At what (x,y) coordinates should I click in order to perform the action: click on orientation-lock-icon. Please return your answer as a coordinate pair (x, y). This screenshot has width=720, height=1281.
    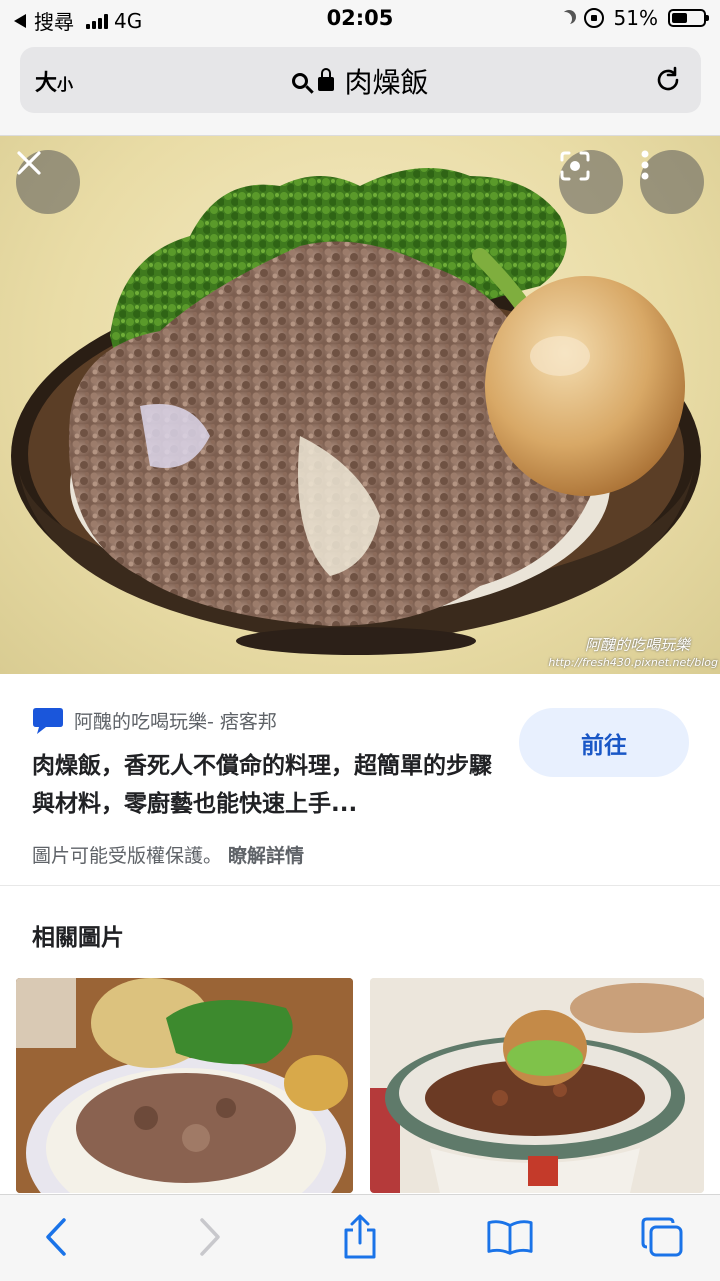
    Looking at the image, I should click on (593, 18).